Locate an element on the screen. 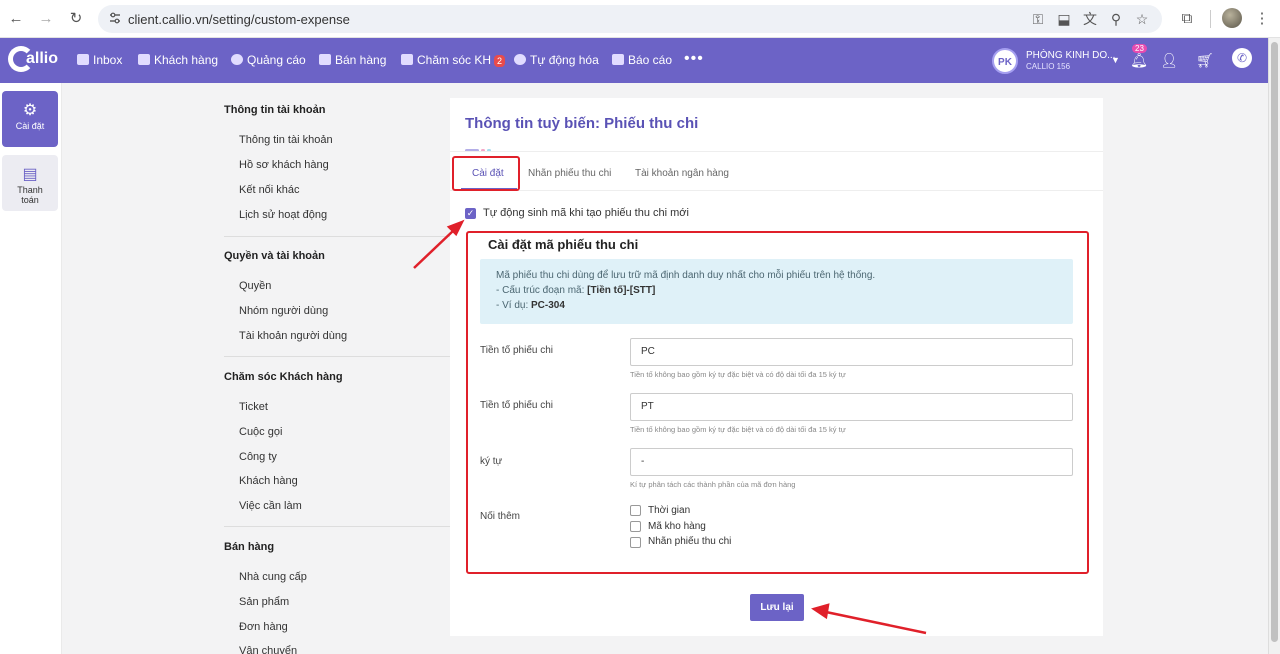  rail-item-billing: ▤ Thanh toán is located at coordinates (30, 183).